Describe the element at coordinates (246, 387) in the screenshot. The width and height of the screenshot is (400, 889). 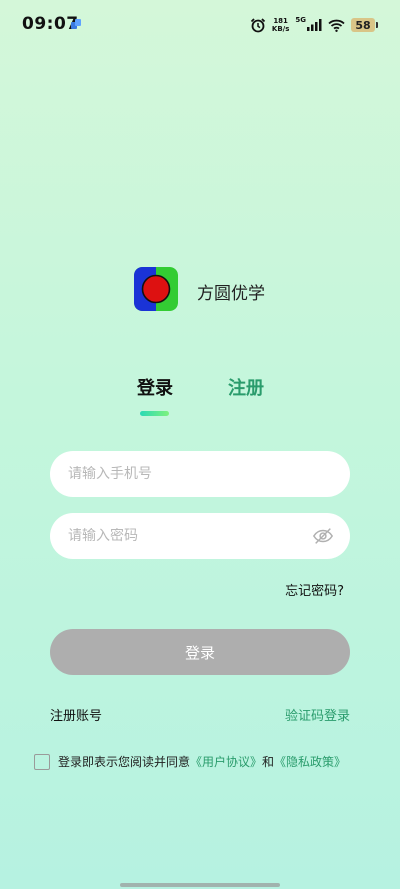
I see `tab-register: 注册` at that location.